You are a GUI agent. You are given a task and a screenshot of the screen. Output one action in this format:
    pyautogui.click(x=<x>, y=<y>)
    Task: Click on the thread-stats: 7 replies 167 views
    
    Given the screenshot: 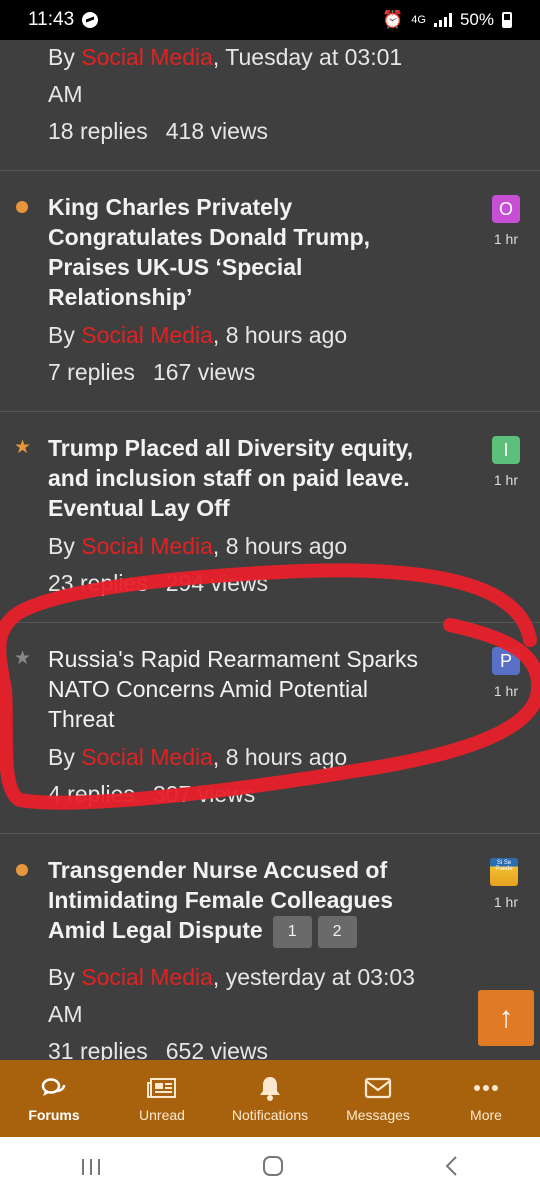 What is the action you would take?
    pyautogui.click(x=244, y=372)
    